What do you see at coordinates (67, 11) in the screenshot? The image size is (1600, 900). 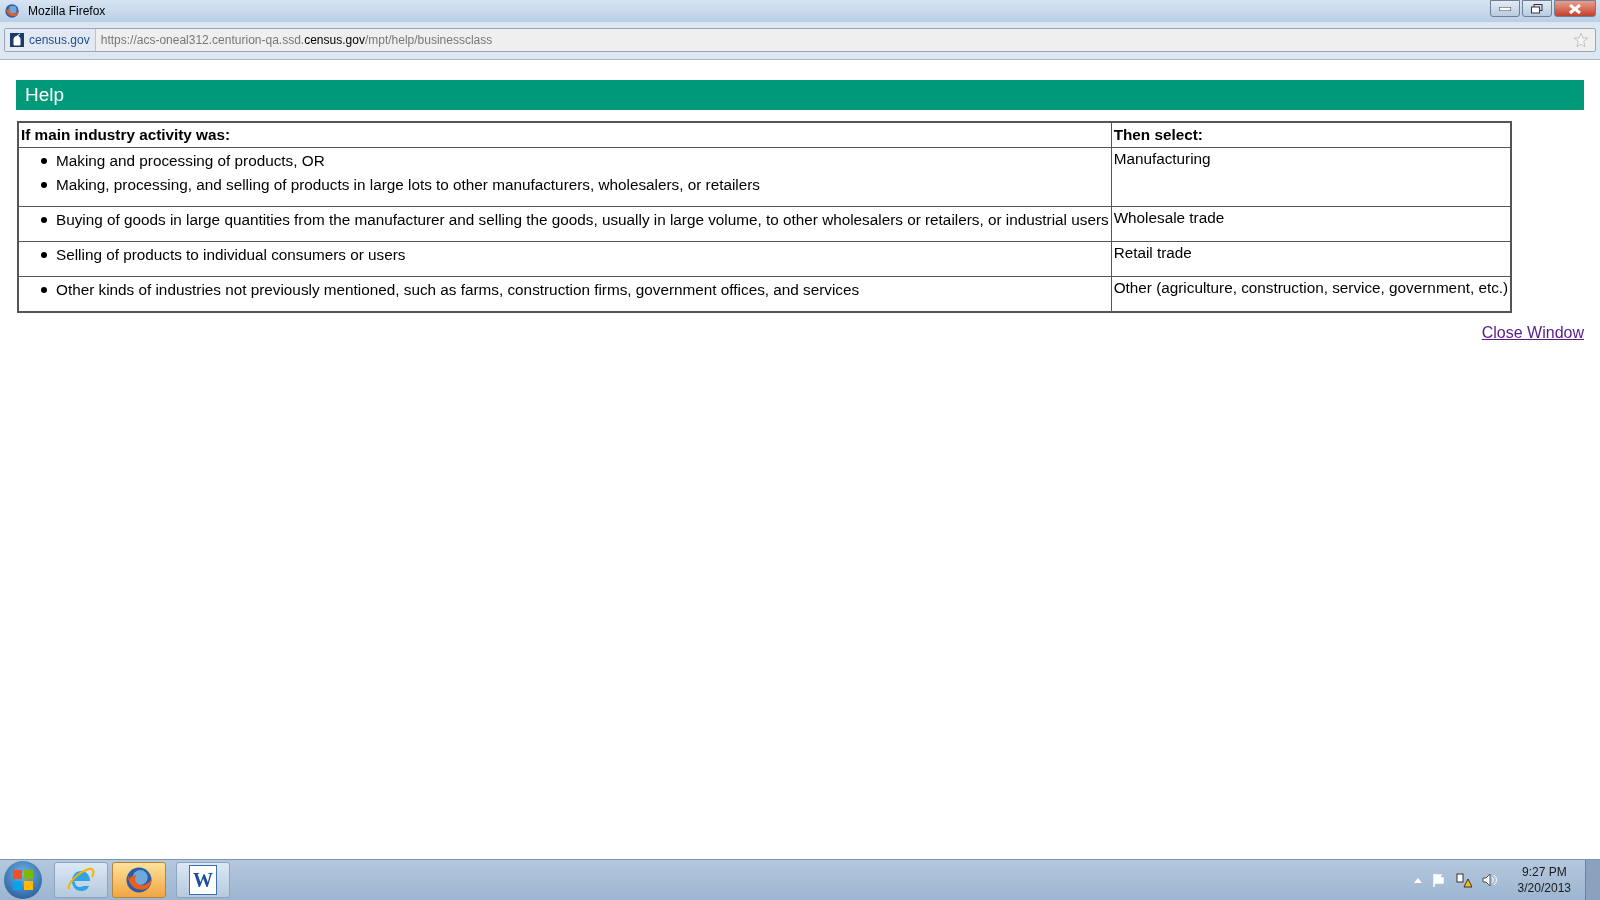 I see `window-title: Mozilla Firefox` at bounding box center [67, 11].